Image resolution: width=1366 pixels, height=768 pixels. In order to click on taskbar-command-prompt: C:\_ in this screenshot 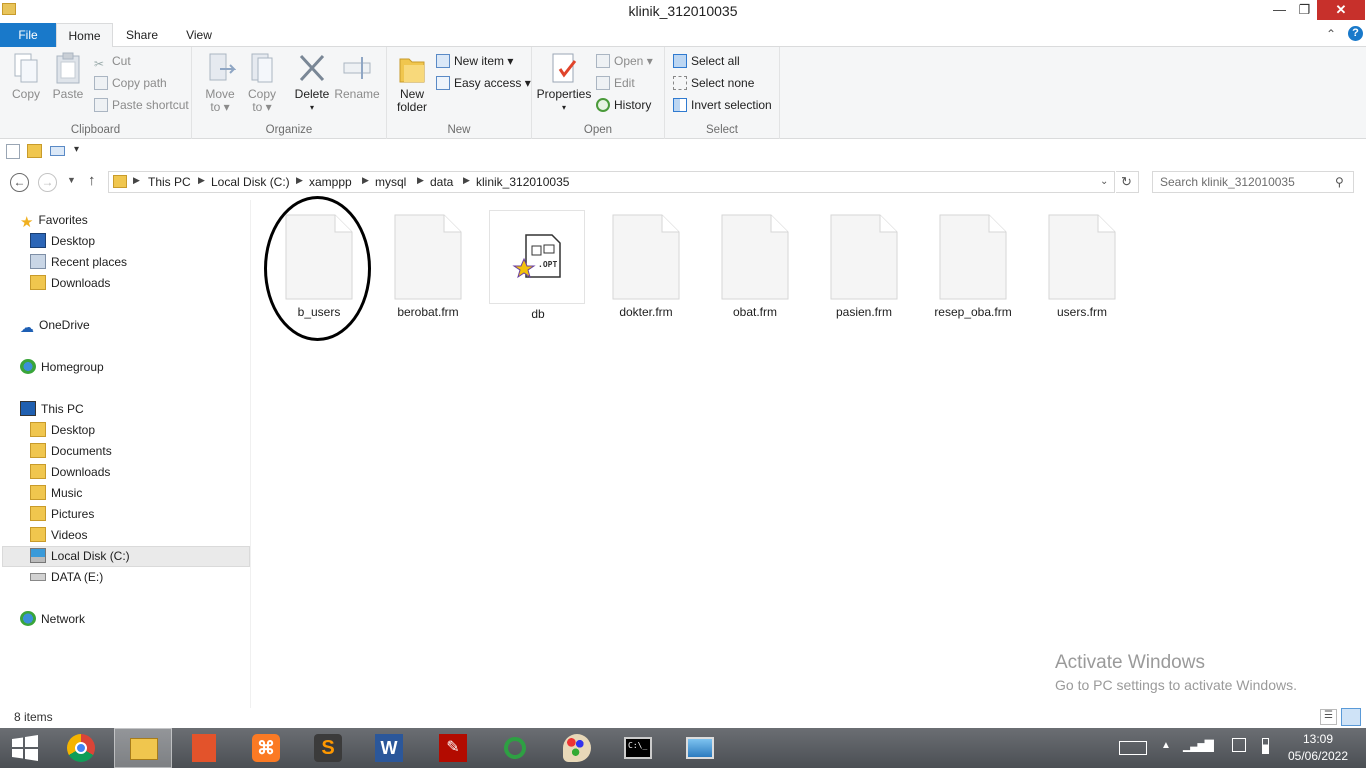, I will do `click(638, 748)`.